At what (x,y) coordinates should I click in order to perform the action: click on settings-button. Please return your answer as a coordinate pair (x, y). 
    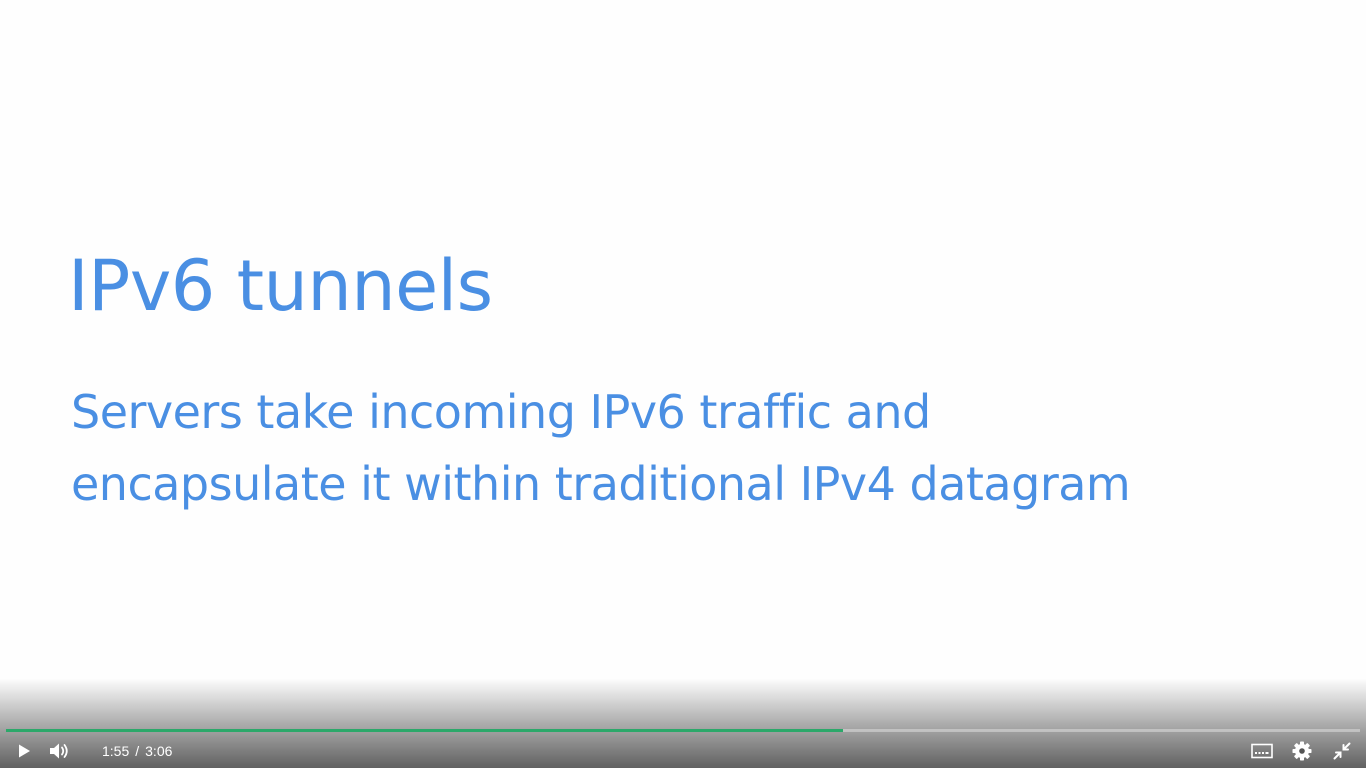
    Looking at the image, I should click on (1302, 751).